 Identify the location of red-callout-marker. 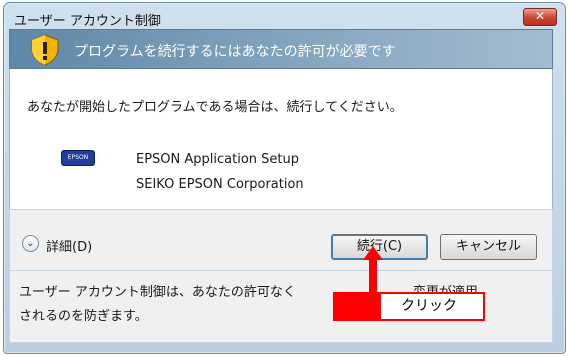
(356, 306).